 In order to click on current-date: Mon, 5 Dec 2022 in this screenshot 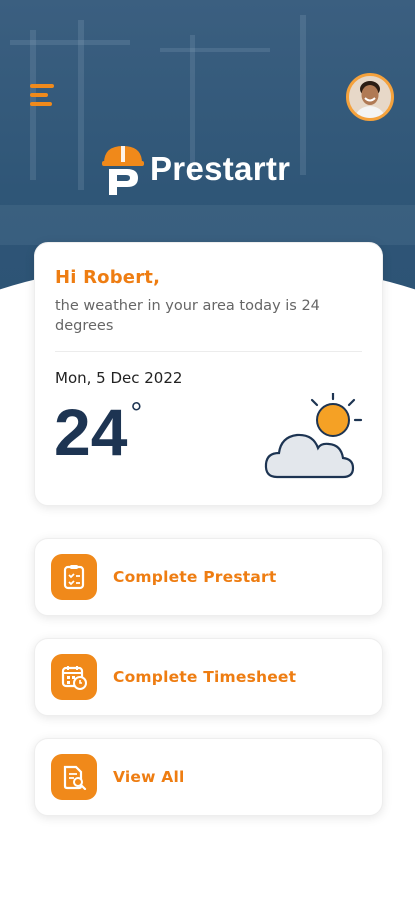, I will do `click(119, 378)`.